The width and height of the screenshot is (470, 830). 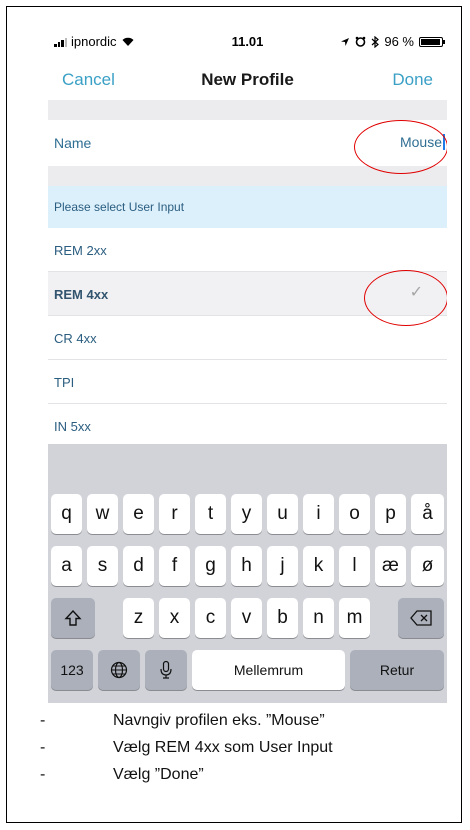 What do you see at coordinates (174, 618) in the screenshot?
I see `key-x: x` at bounding box center [174, 618].